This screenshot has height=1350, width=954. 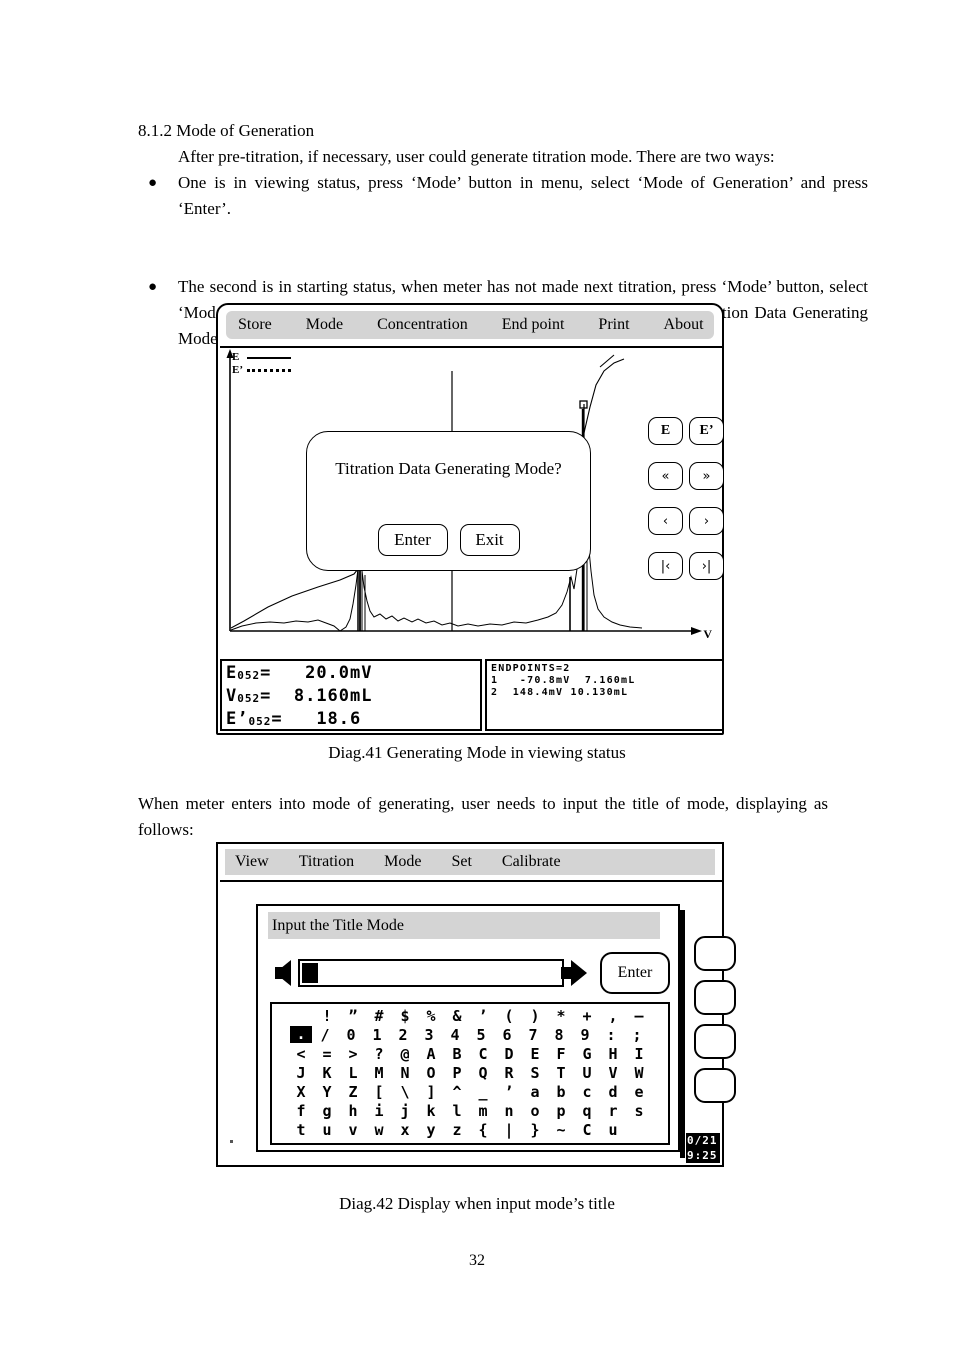 What do you see at coordinates (327, 1130) in the screenshot?
I see `char-cell: u` at bounding box center [327, 1130].